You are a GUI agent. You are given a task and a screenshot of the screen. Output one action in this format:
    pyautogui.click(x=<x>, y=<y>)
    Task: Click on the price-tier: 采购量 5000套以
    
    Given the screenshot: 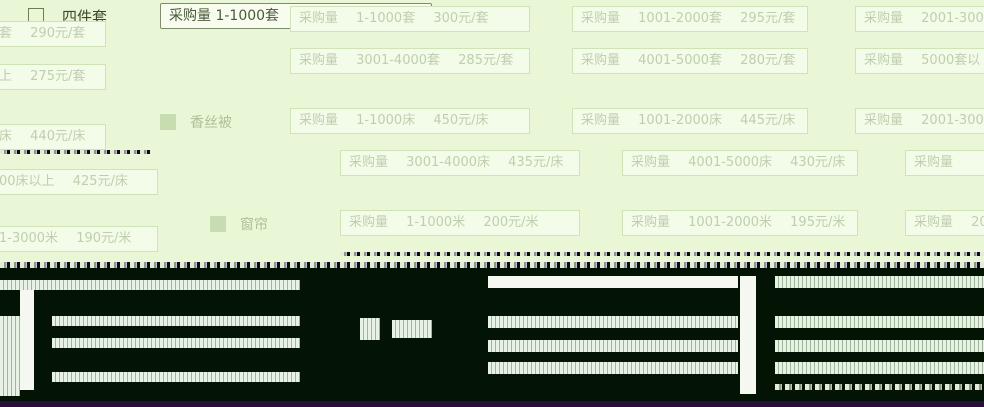 What is the action you would take?
    pyautogui.click(x=919, y=61)
    